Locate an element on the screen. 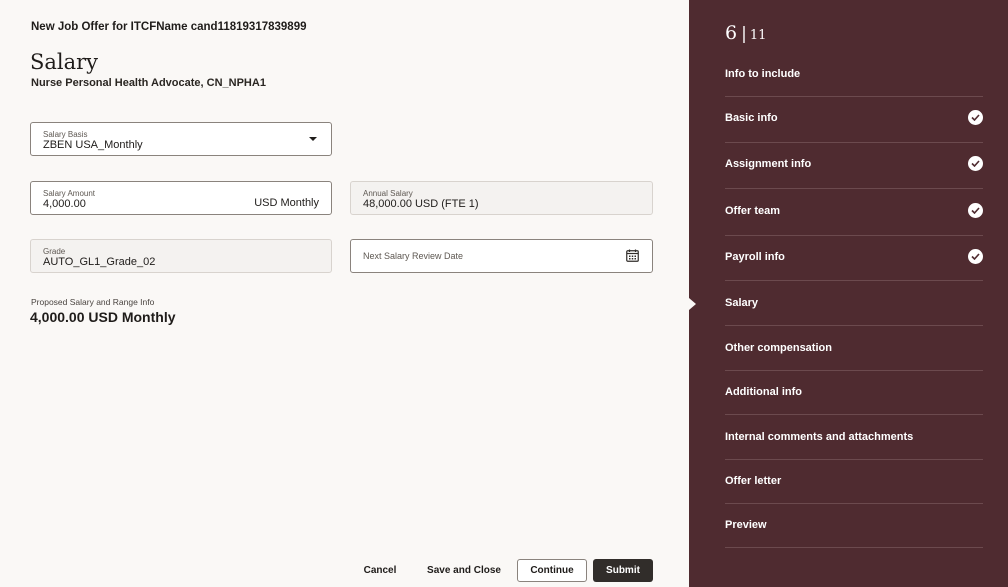  nav-item-assignment-info: Assignment info is located at coordinates (854, 163).